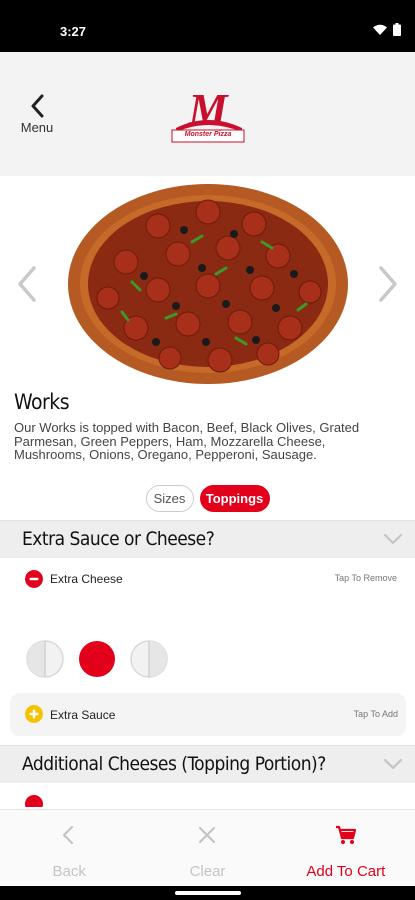 Image resolution: width=415 pixels, height=900 pixels. I want to click on clear-label: Clear, so click(207, 871).